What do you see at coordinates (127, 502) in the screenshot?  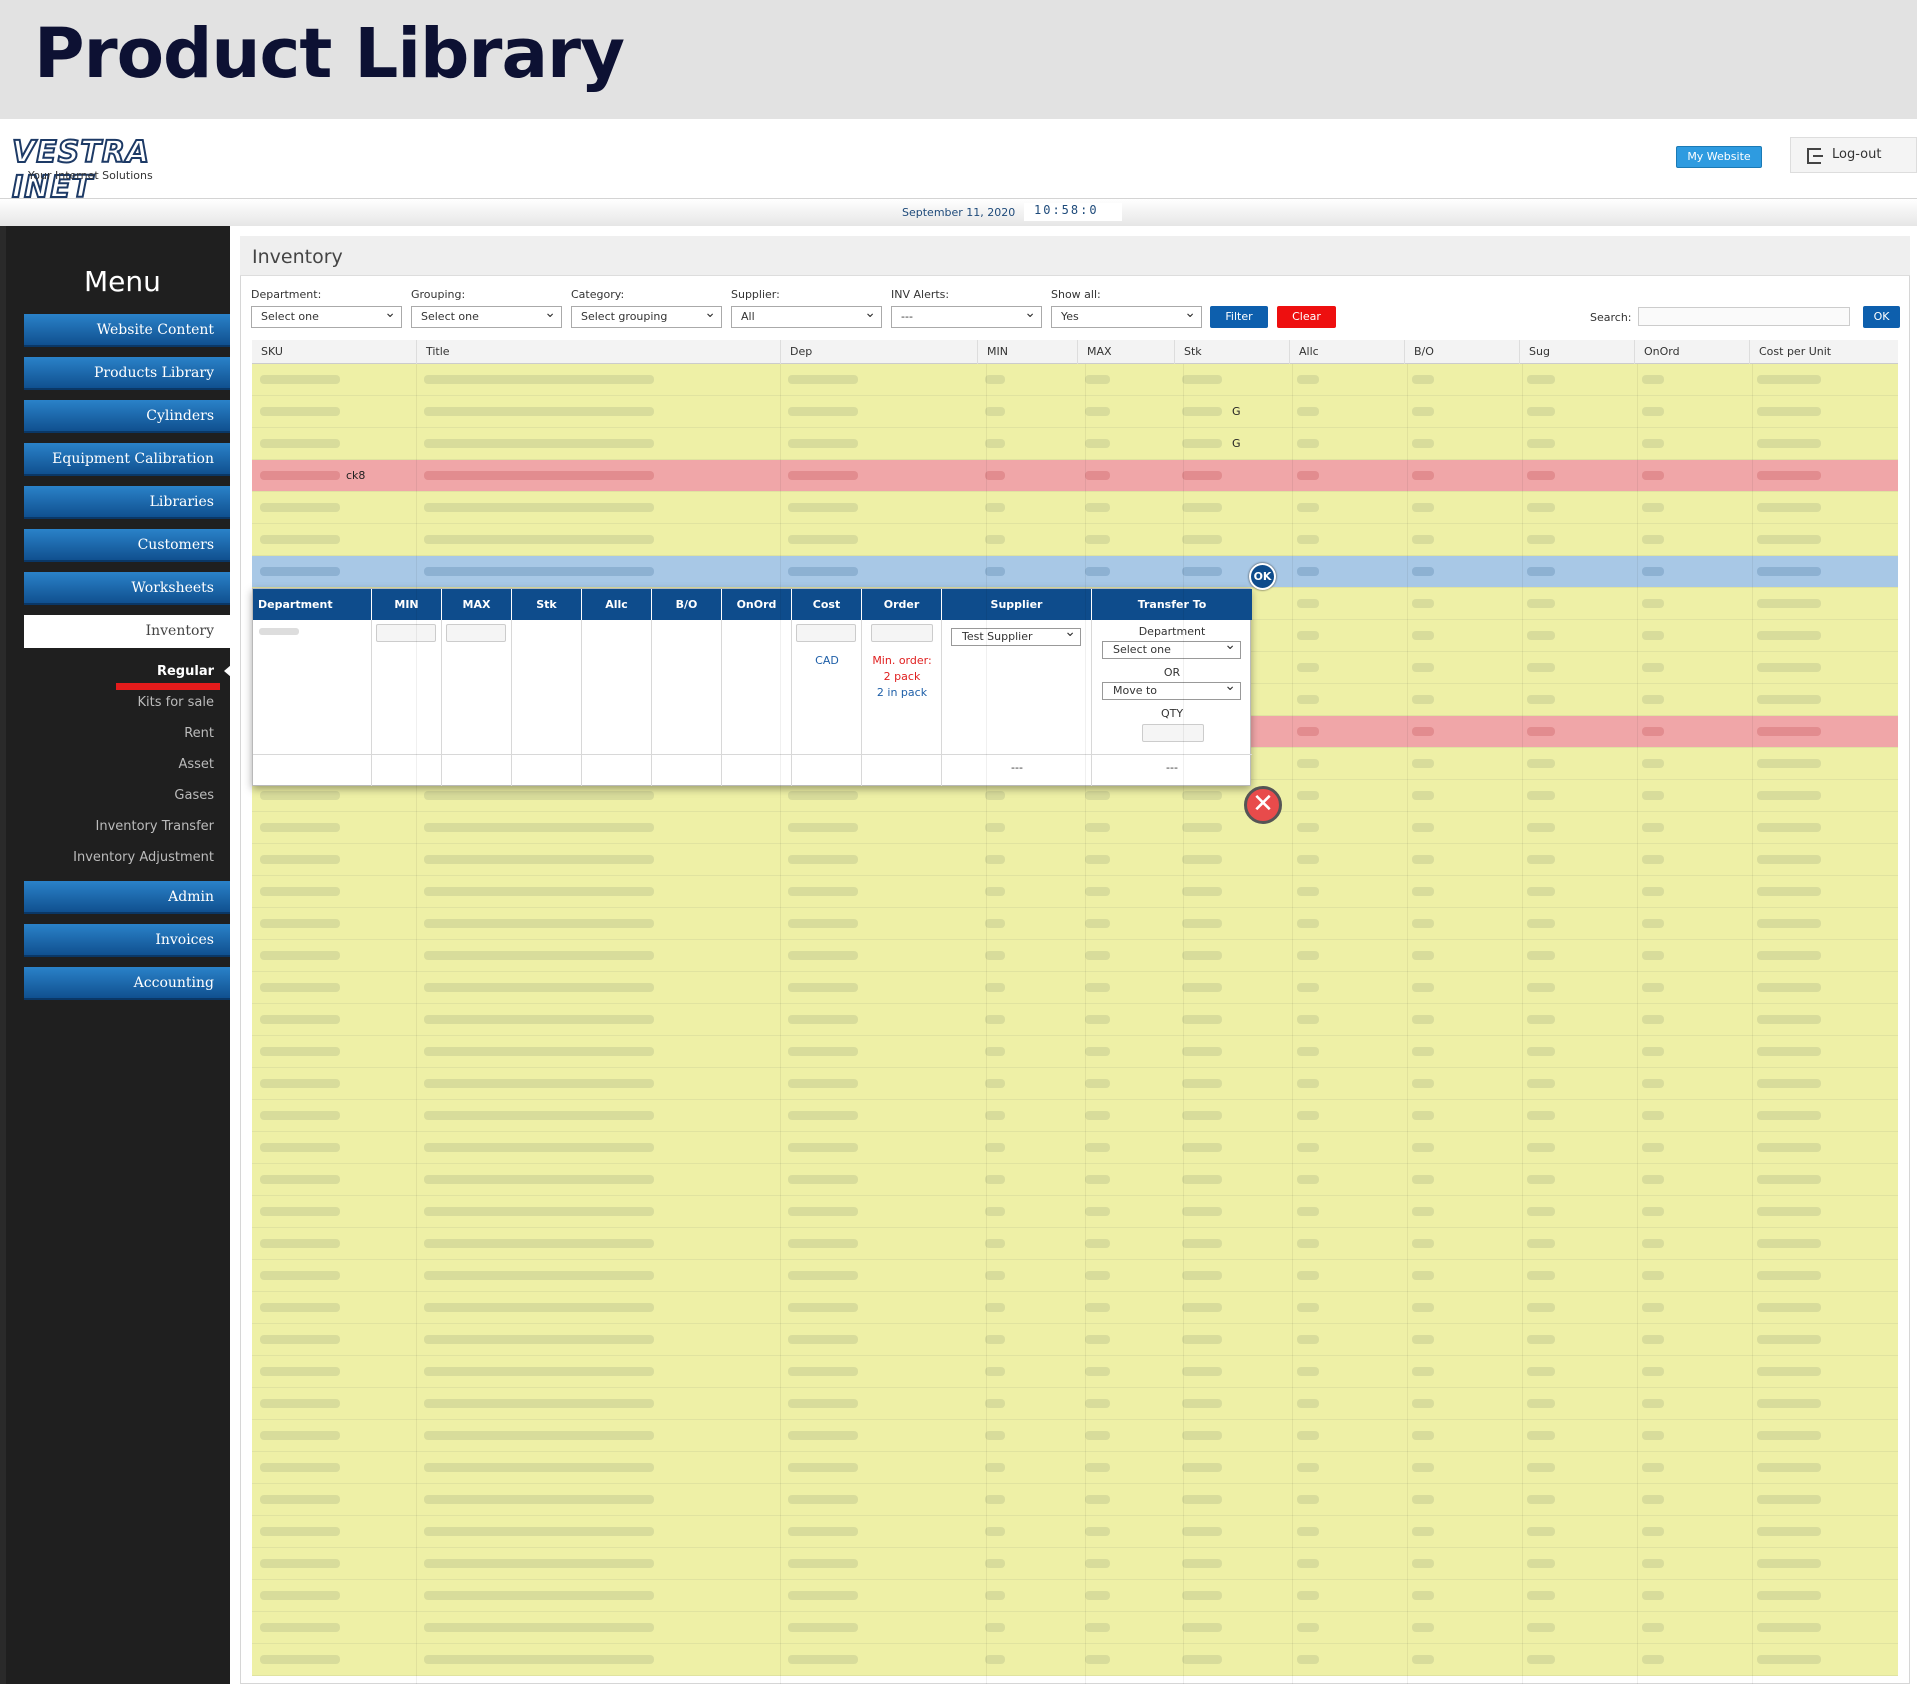 I see `sidebar-item-libraries: Libraries` at bounding box center [127, 502].